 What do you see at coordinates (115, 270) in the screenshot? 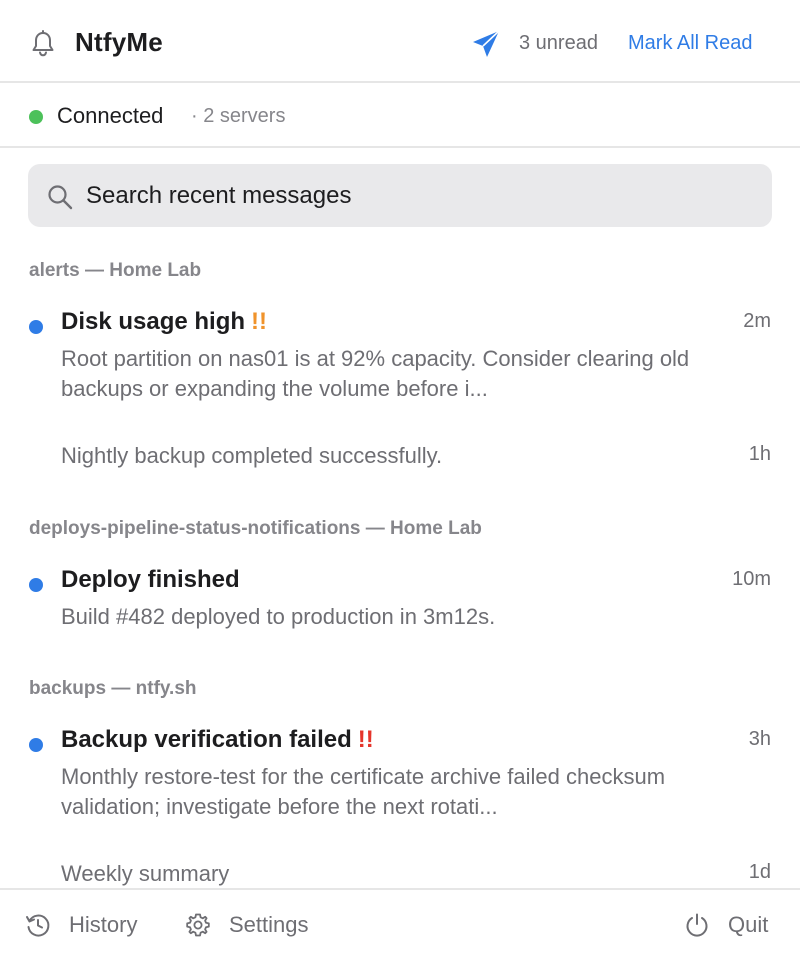
I see `group-header-alerts: alerts — Home Lab` at bounding box center [115, 270].